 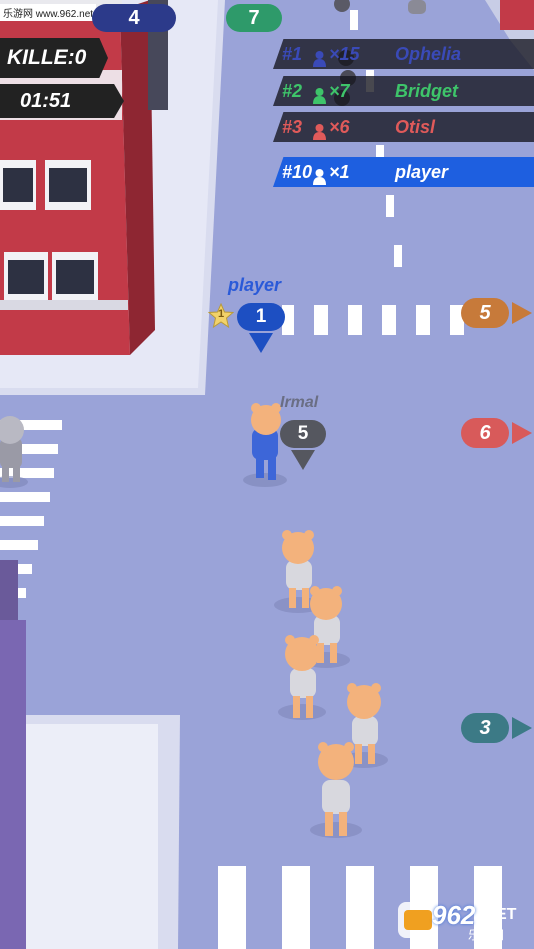 I want to click on chip-value: 4, so click(x=134, y=18).